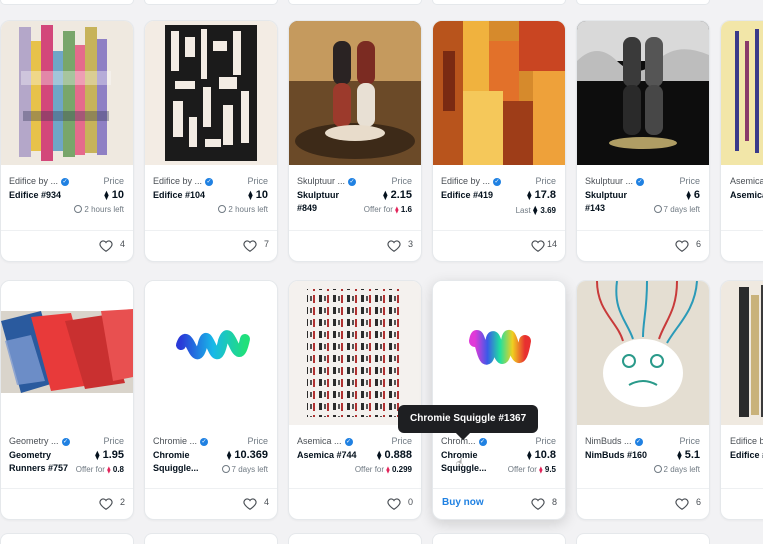 Image resolution: width=763 pixels, height=544 pixels. Describe the element at coordinates (258, 195) in the screenshot. I see `price-value: ⧫ 10` at that location.